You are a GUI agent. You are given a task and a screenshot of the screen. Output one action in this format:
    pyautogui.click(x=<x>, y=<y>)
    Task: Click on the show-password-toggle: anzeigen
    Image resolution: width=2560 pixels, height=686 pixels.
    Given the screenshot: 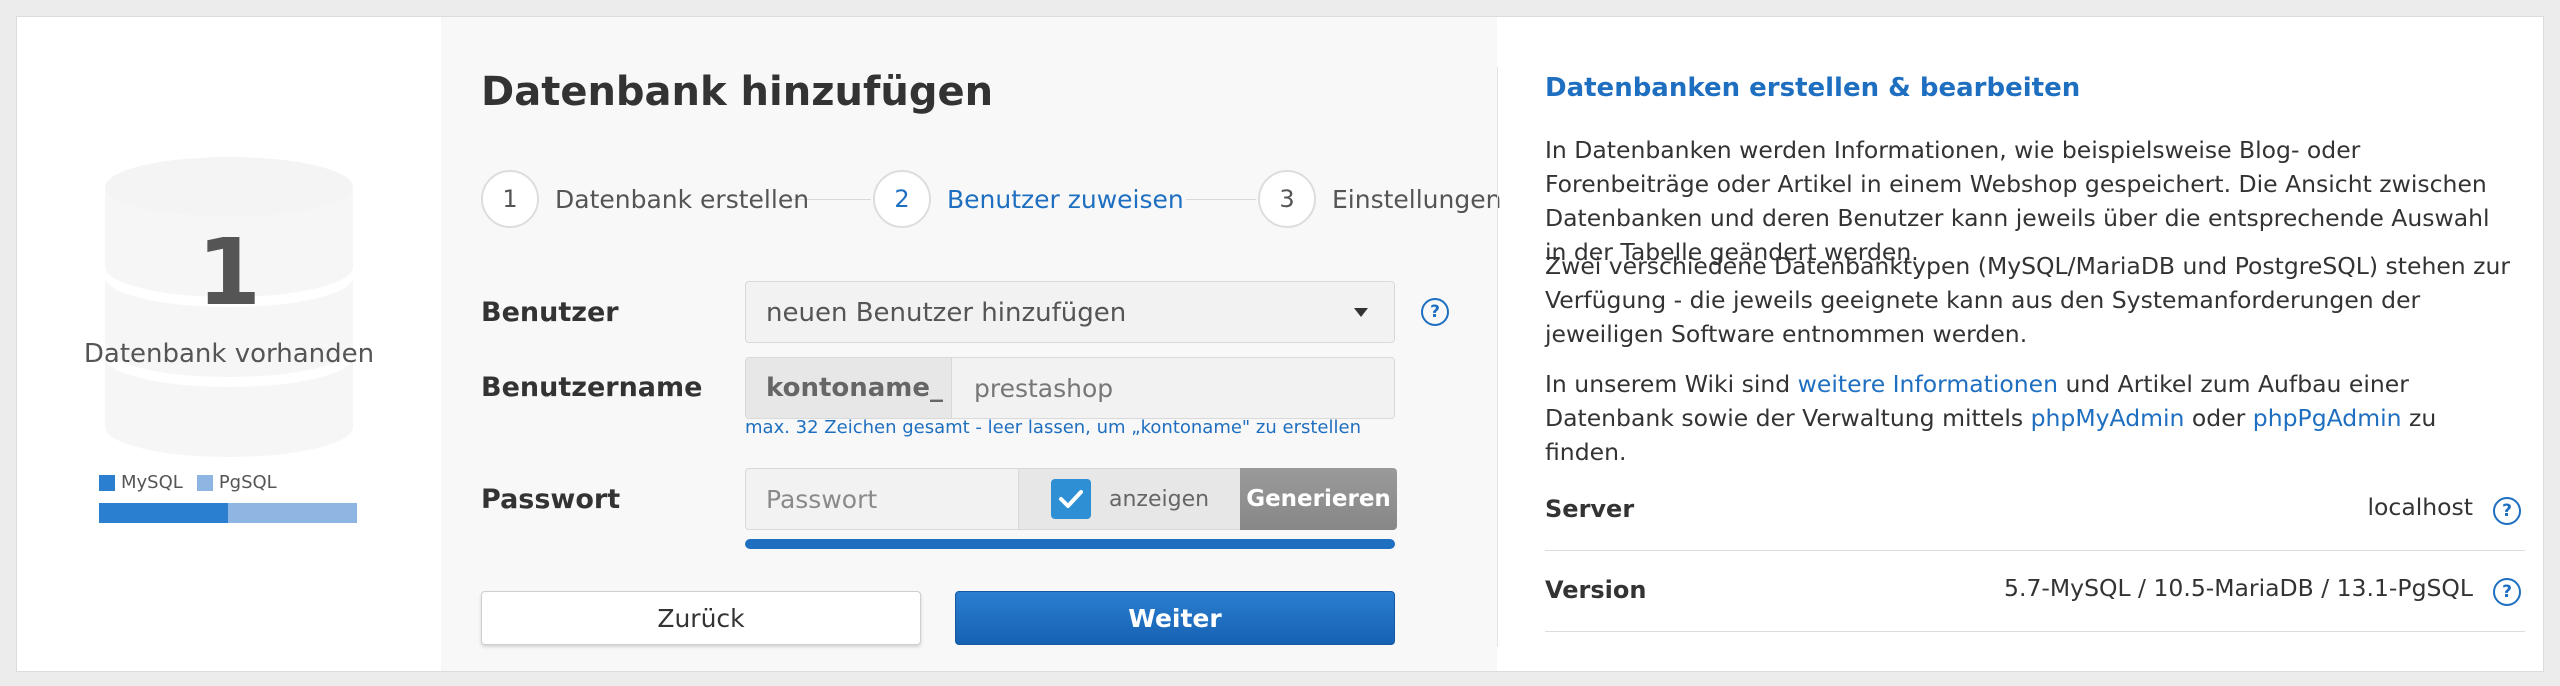 What is the action you would take?
    pyautogui.click(x=1129, y=499)
    